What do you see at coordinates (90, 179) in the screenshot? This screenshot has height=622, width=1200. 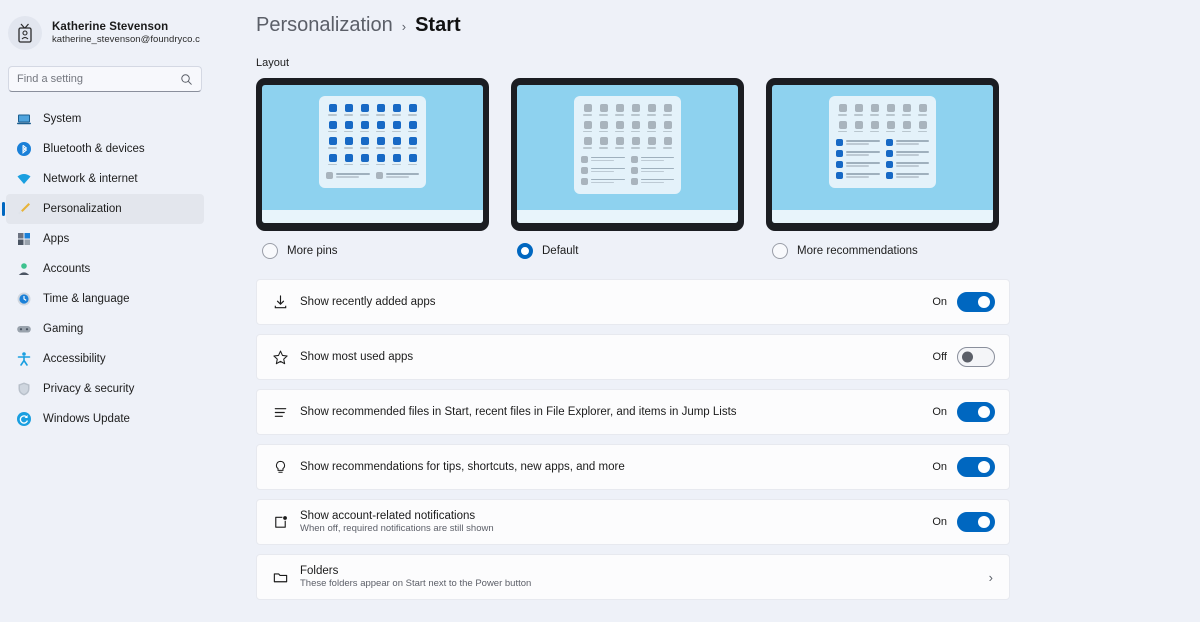 I see `sidebar-item-label: Network & internet` at bounding box center [90, 179].